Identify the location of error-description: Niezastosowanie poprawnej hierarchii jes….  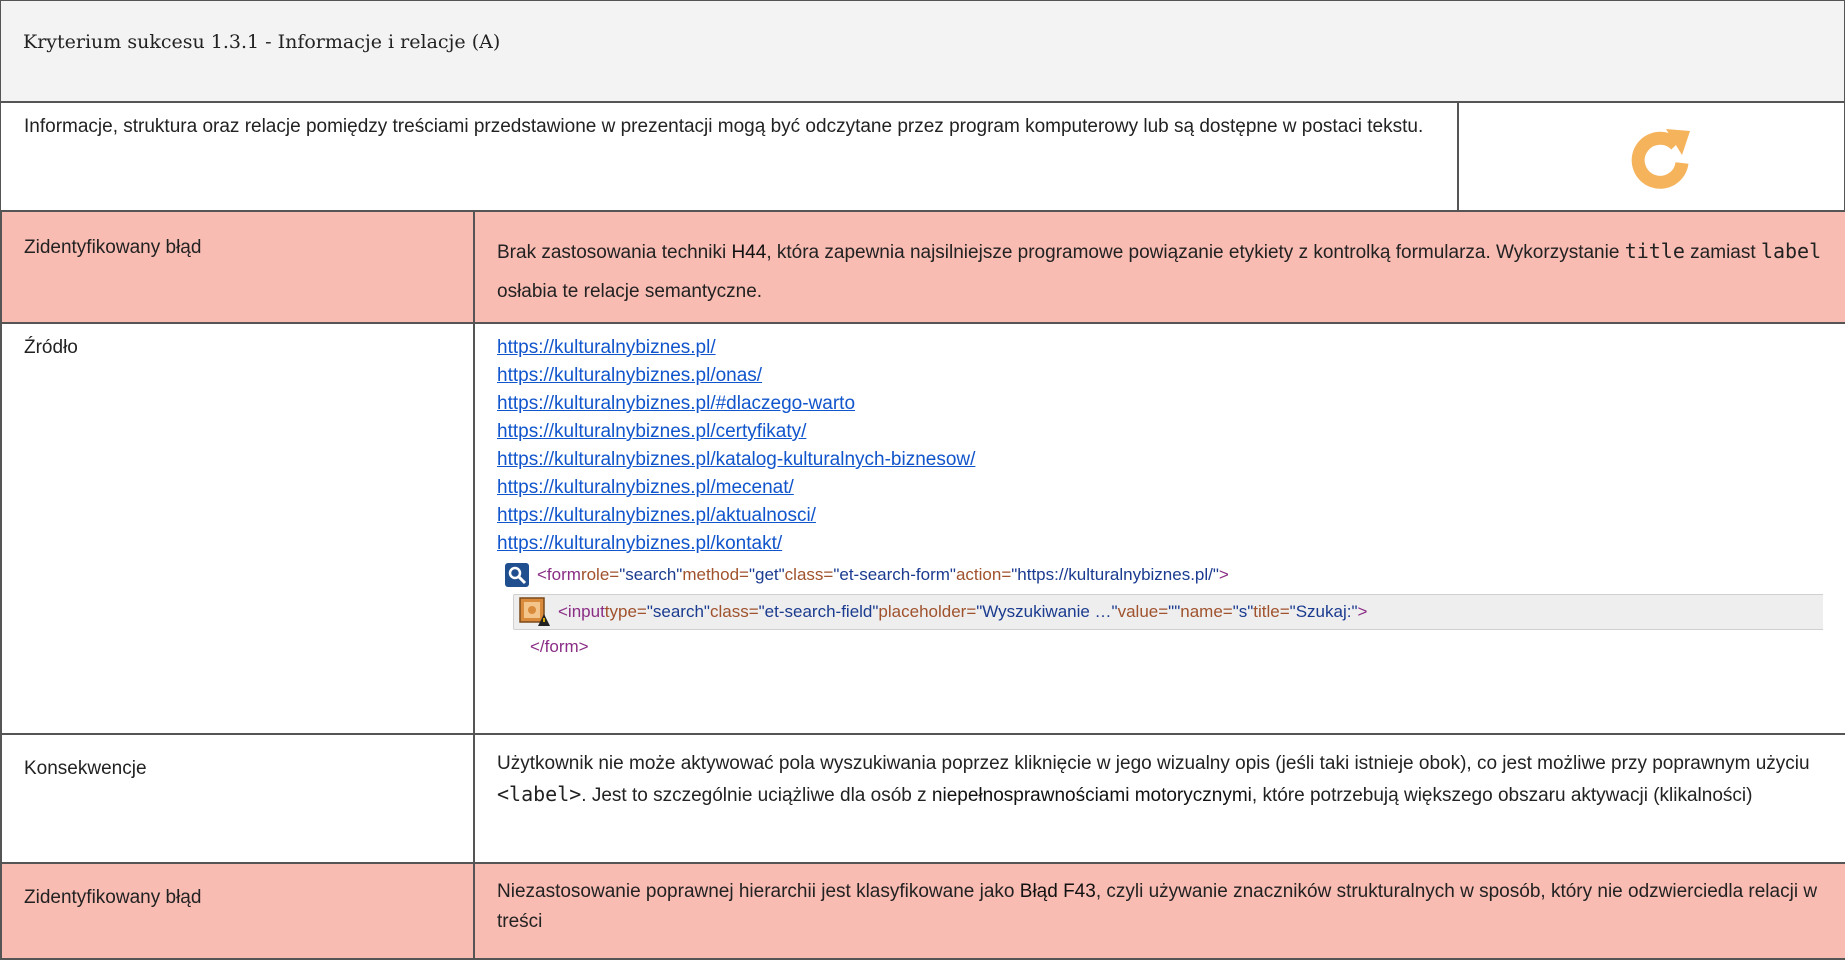
(1159, 911).